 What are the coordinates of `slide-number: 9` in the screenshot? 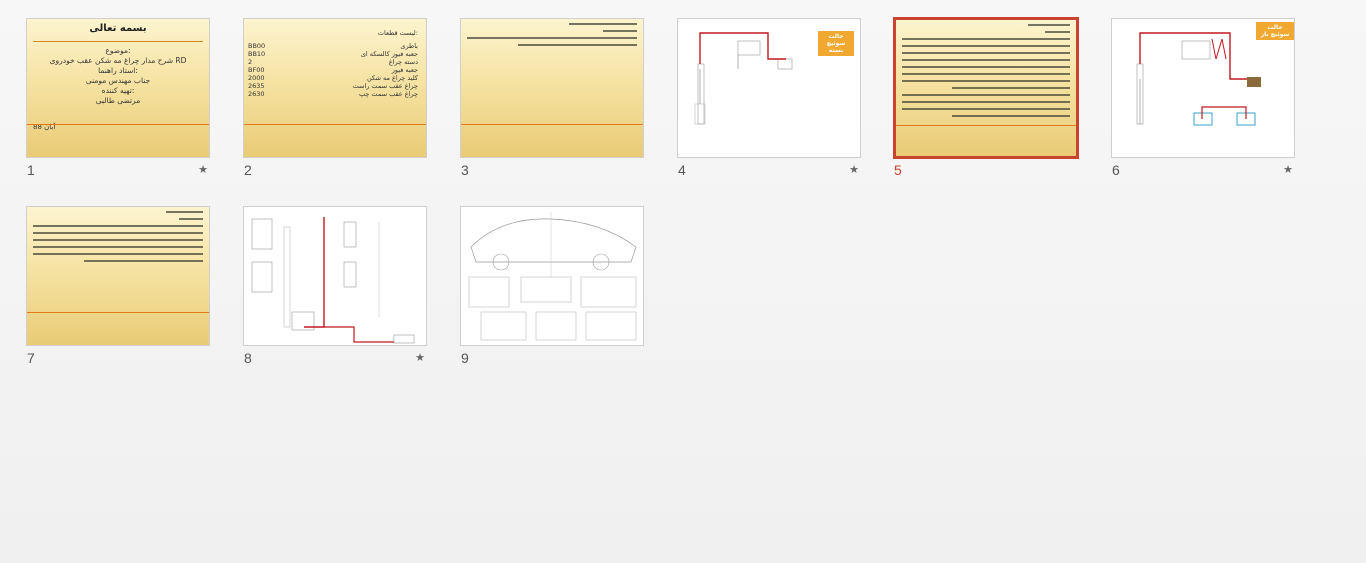 It's located at (465, 358).